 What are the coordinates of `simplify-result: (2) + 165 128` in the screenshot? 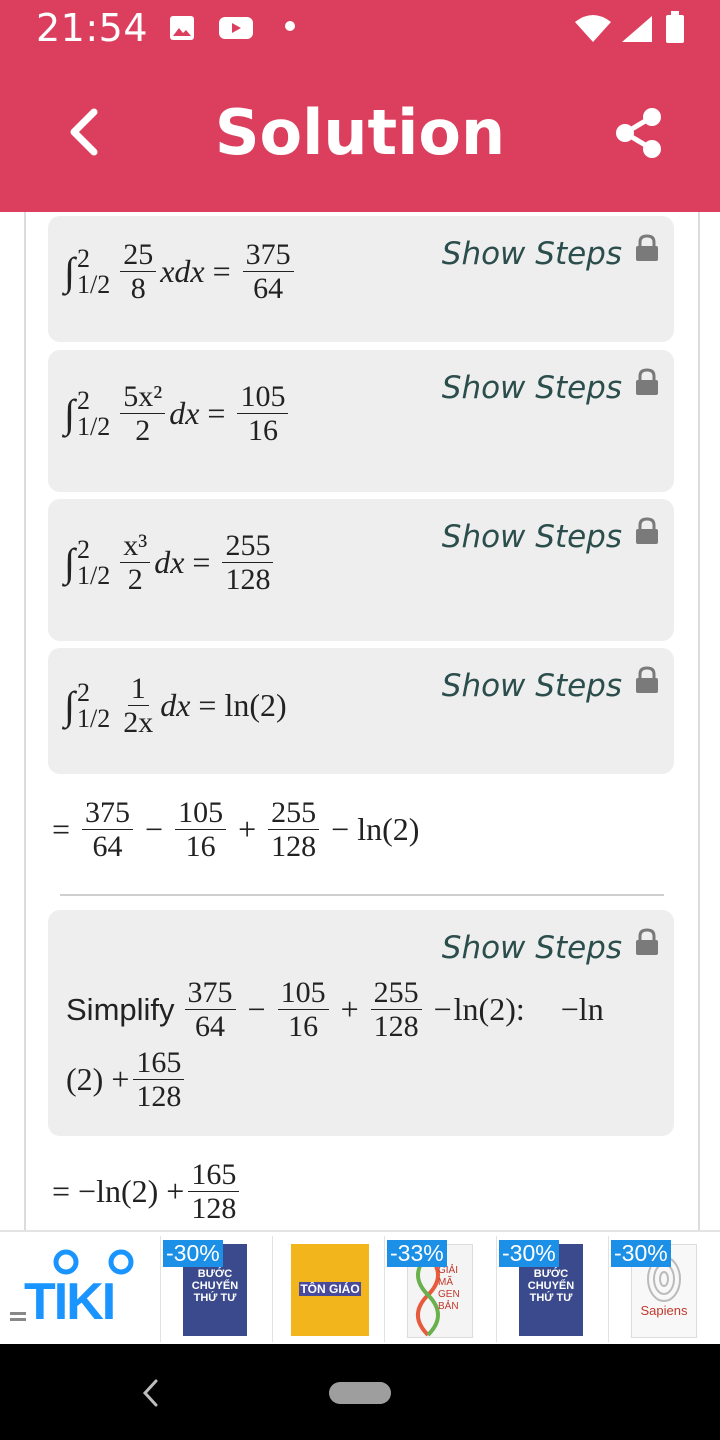 It's located at (127, 1079).